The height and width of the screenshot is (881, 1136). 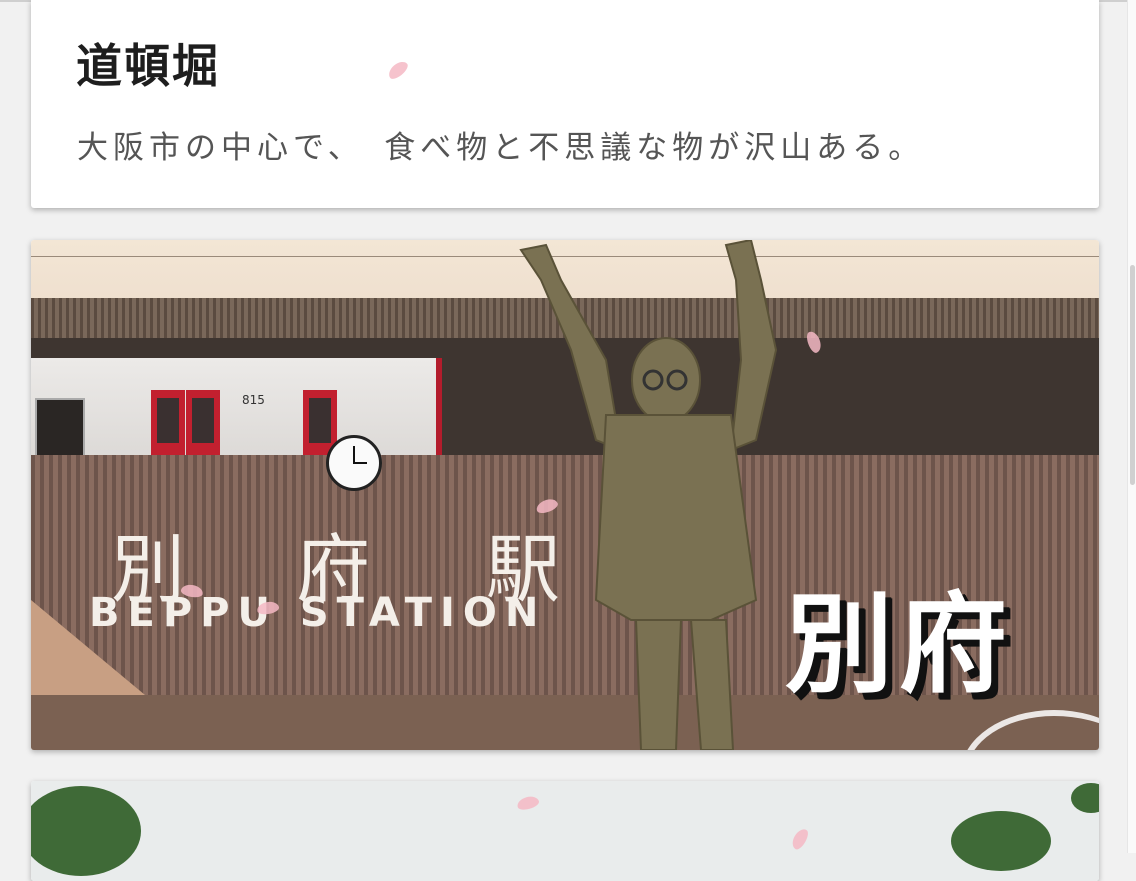 What do you see at coordinates (1132, 375) in the screenshot?
I see `scrollbar-thumb` at bounding box center [1132, 375].